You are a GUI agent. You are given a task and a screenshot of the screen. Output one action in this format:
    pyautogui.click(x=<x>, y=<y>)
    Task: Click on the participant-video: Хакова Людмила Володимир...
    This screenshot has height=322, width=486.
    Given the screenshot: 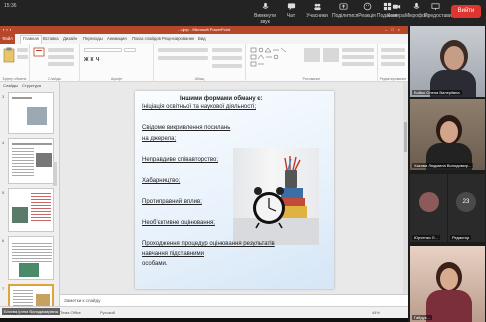 What is the action you would take?
    pyautogui.click(x=447, y=134)
    